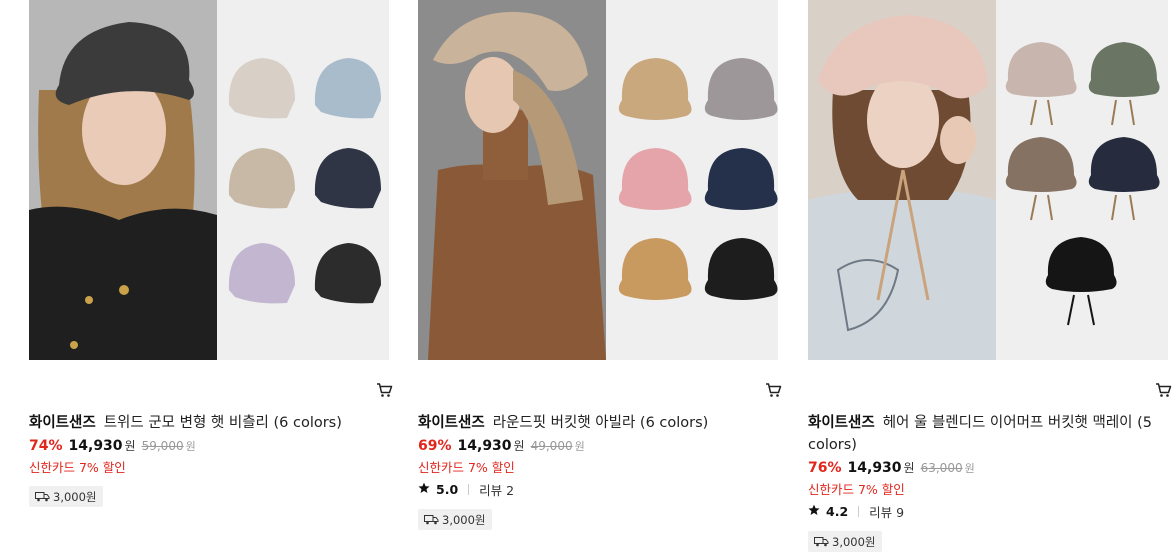  Describe the element at coordinates (825, 468) in the screenshot. I see `discount-percent: 76%` at that location.